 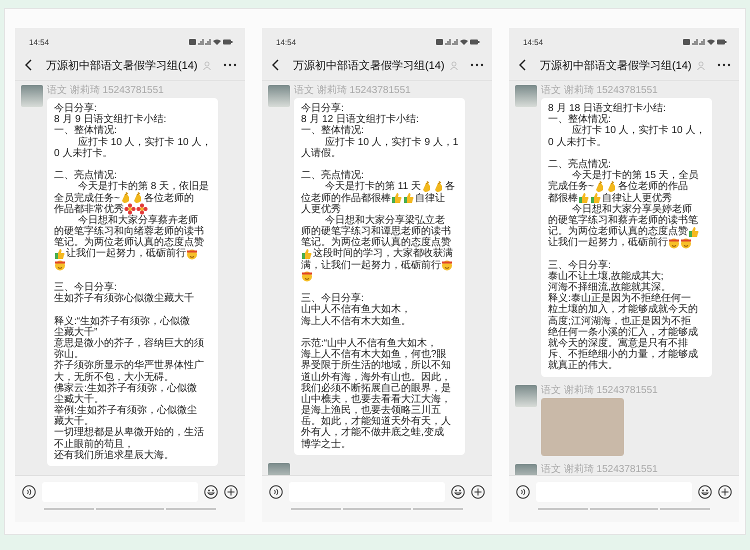 I want to click on message-text: 博学之士。, so click(x=326, y=444).